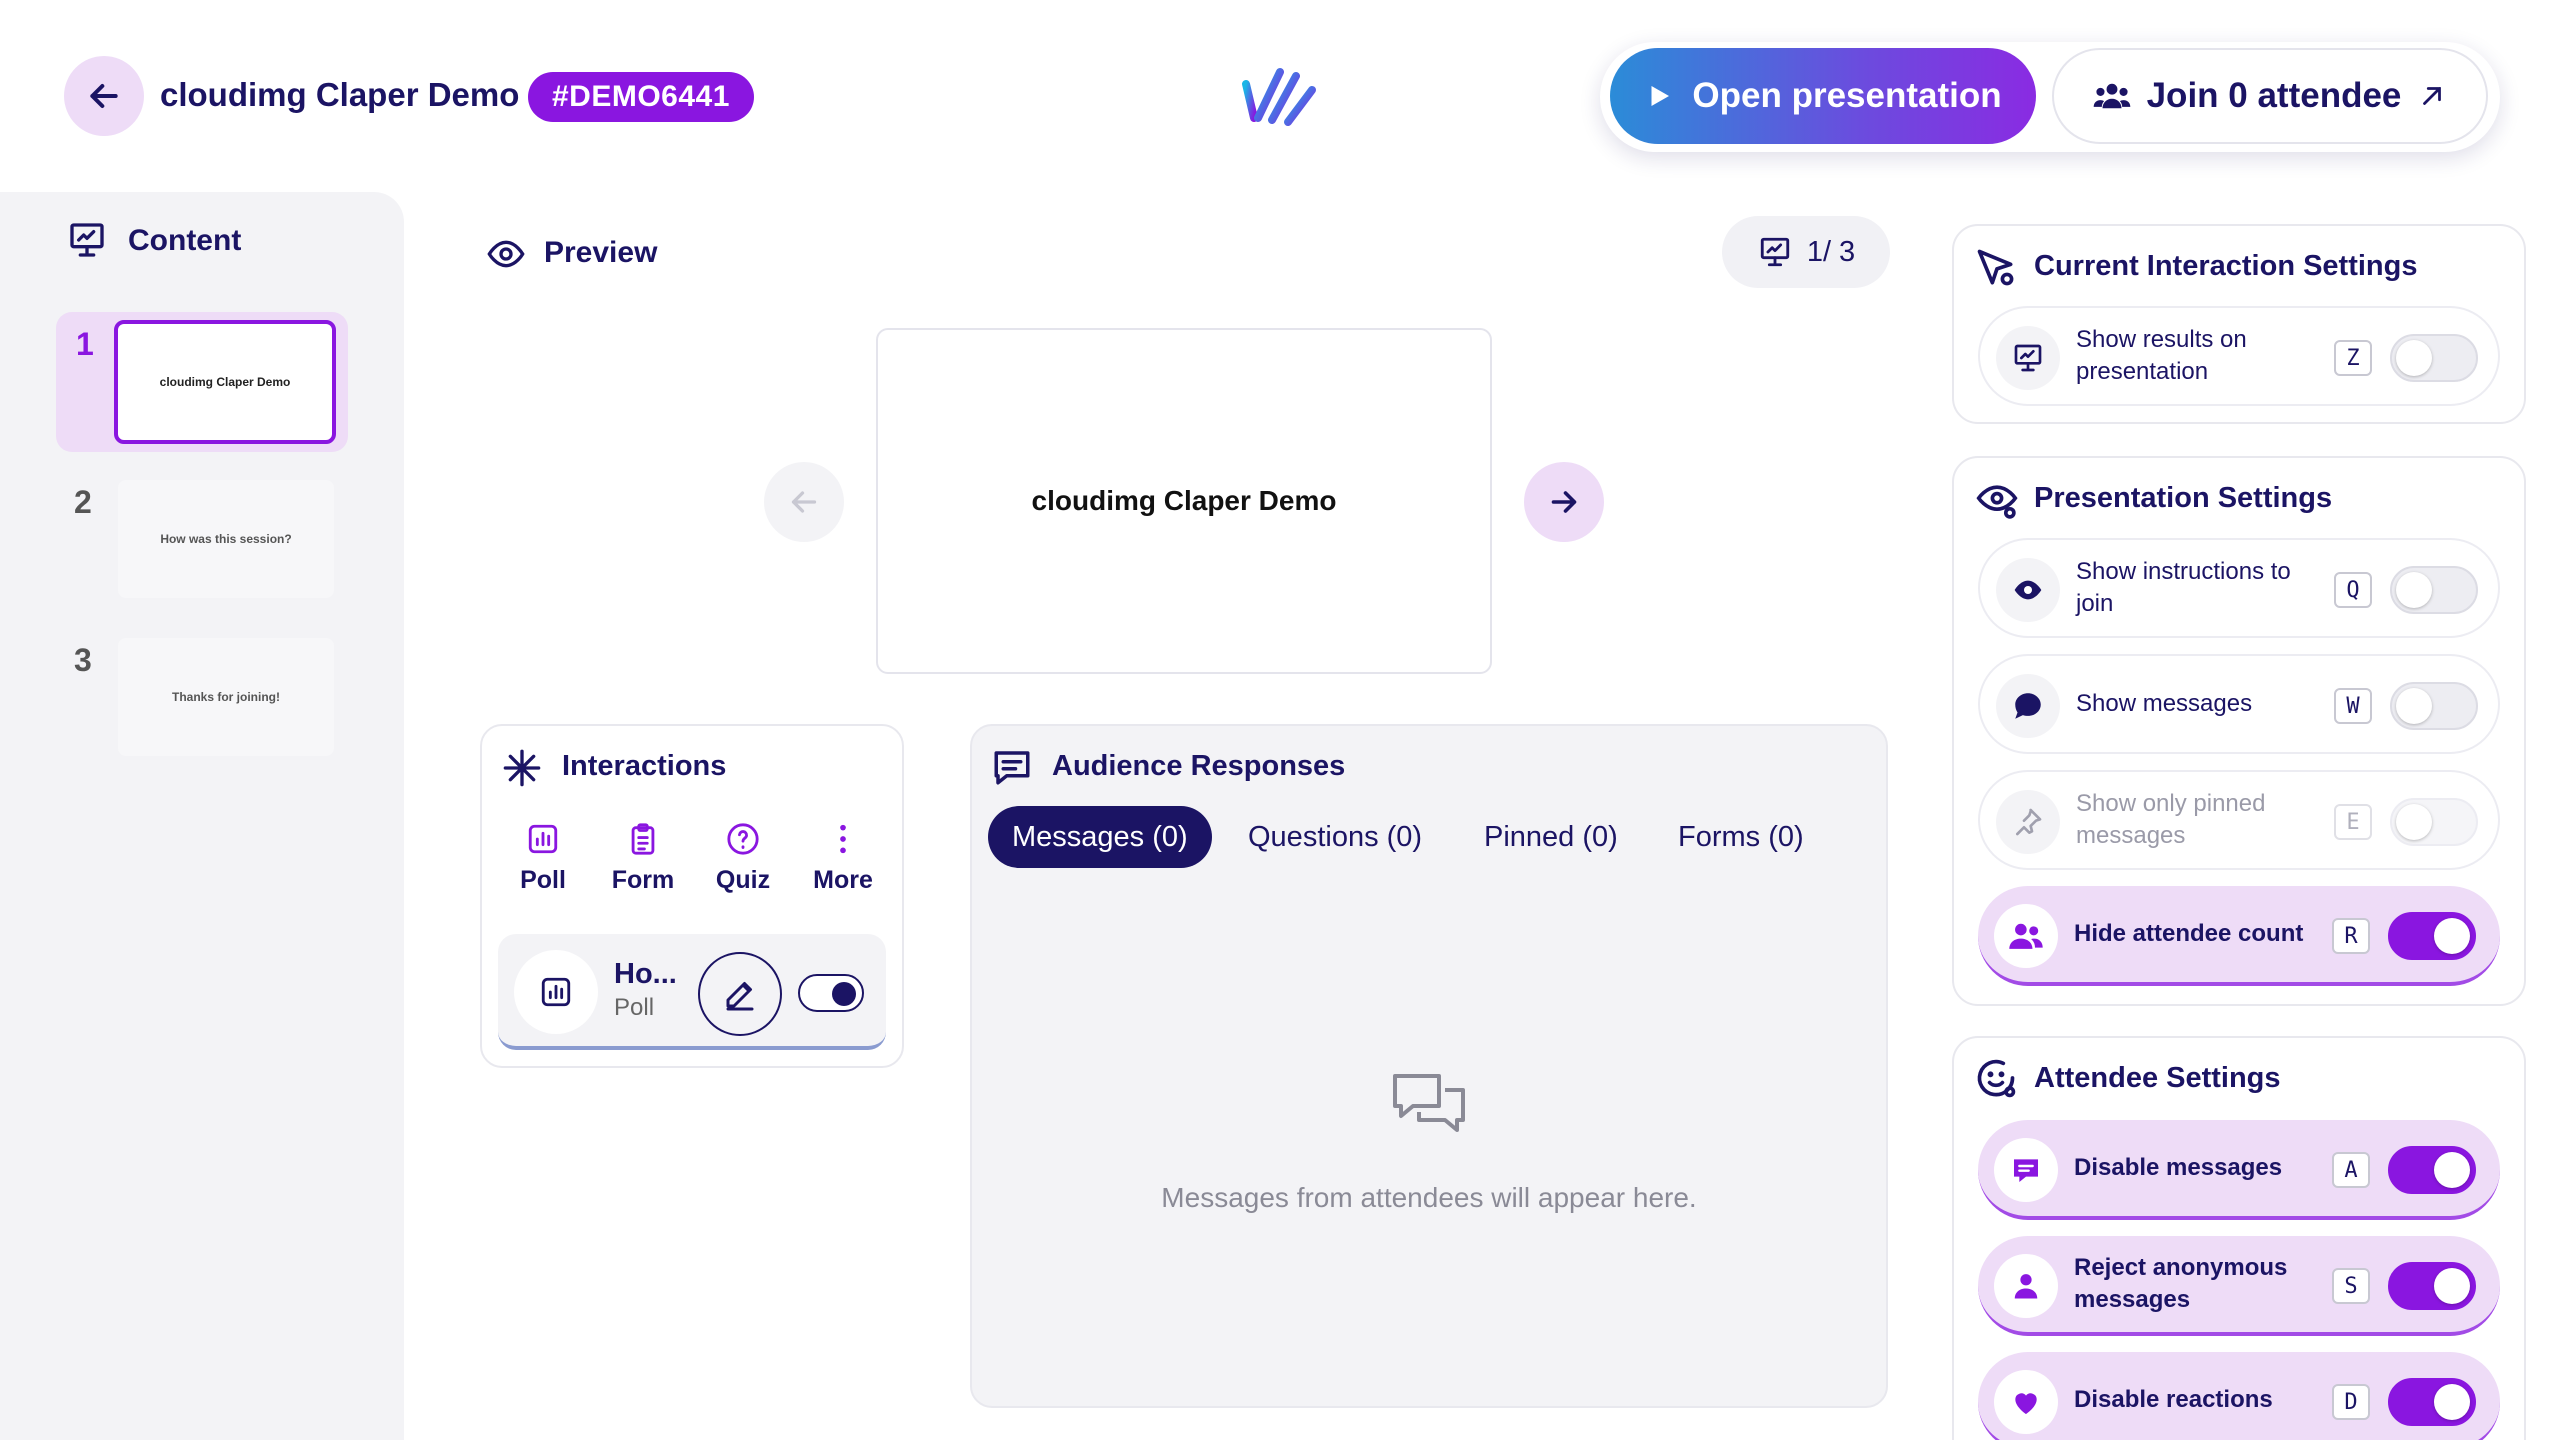  What do you see at coordinates (2351, 1170) in the screenshot?
I see `shortcut-key: A` at bounding box center [2351, 1170].